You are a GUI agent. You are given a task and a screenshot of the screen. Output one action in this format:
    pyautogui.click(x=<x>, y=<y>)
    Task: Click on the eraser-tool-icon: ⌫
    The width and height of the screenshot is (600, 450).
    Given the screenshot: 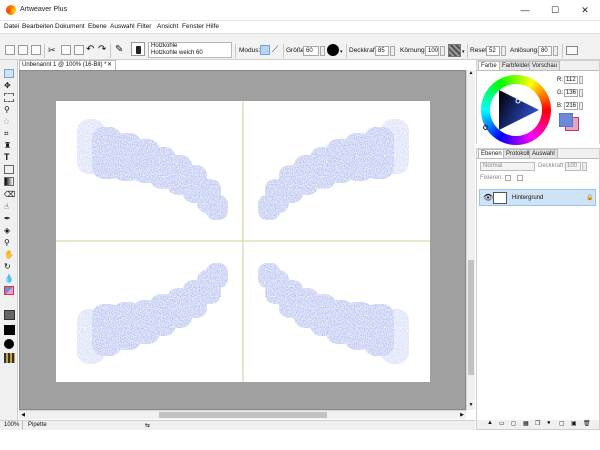 What is the action you would take?
    pyautogui.click(x=9, y=194)
    